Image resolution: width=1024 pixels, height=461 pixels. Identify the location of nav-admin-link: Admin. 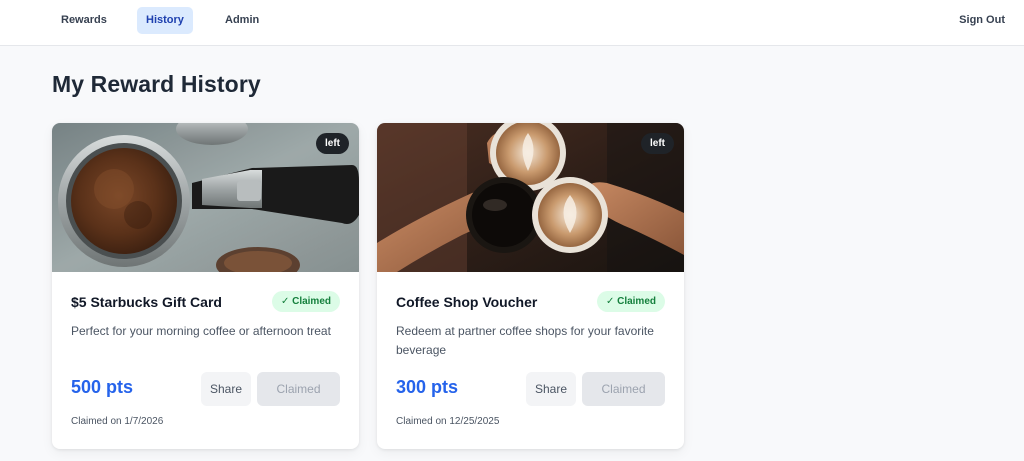
(242, 20).